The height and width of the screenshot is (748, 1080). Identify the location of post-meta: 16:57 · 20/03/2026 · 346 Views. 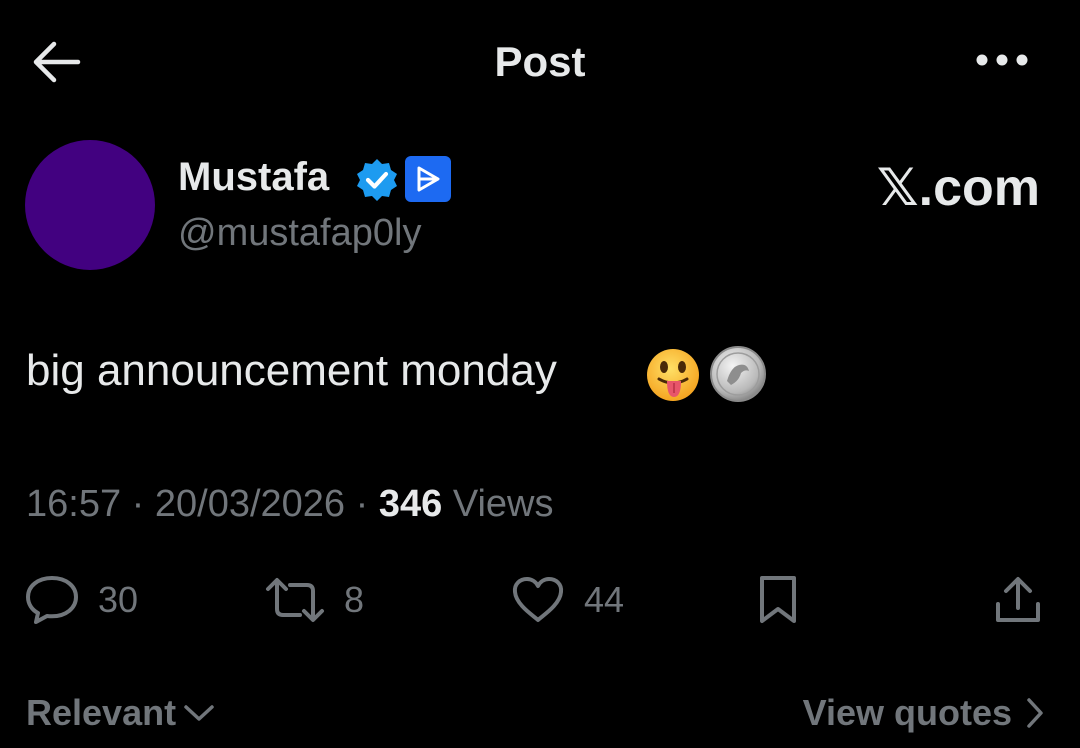
(290, 504).